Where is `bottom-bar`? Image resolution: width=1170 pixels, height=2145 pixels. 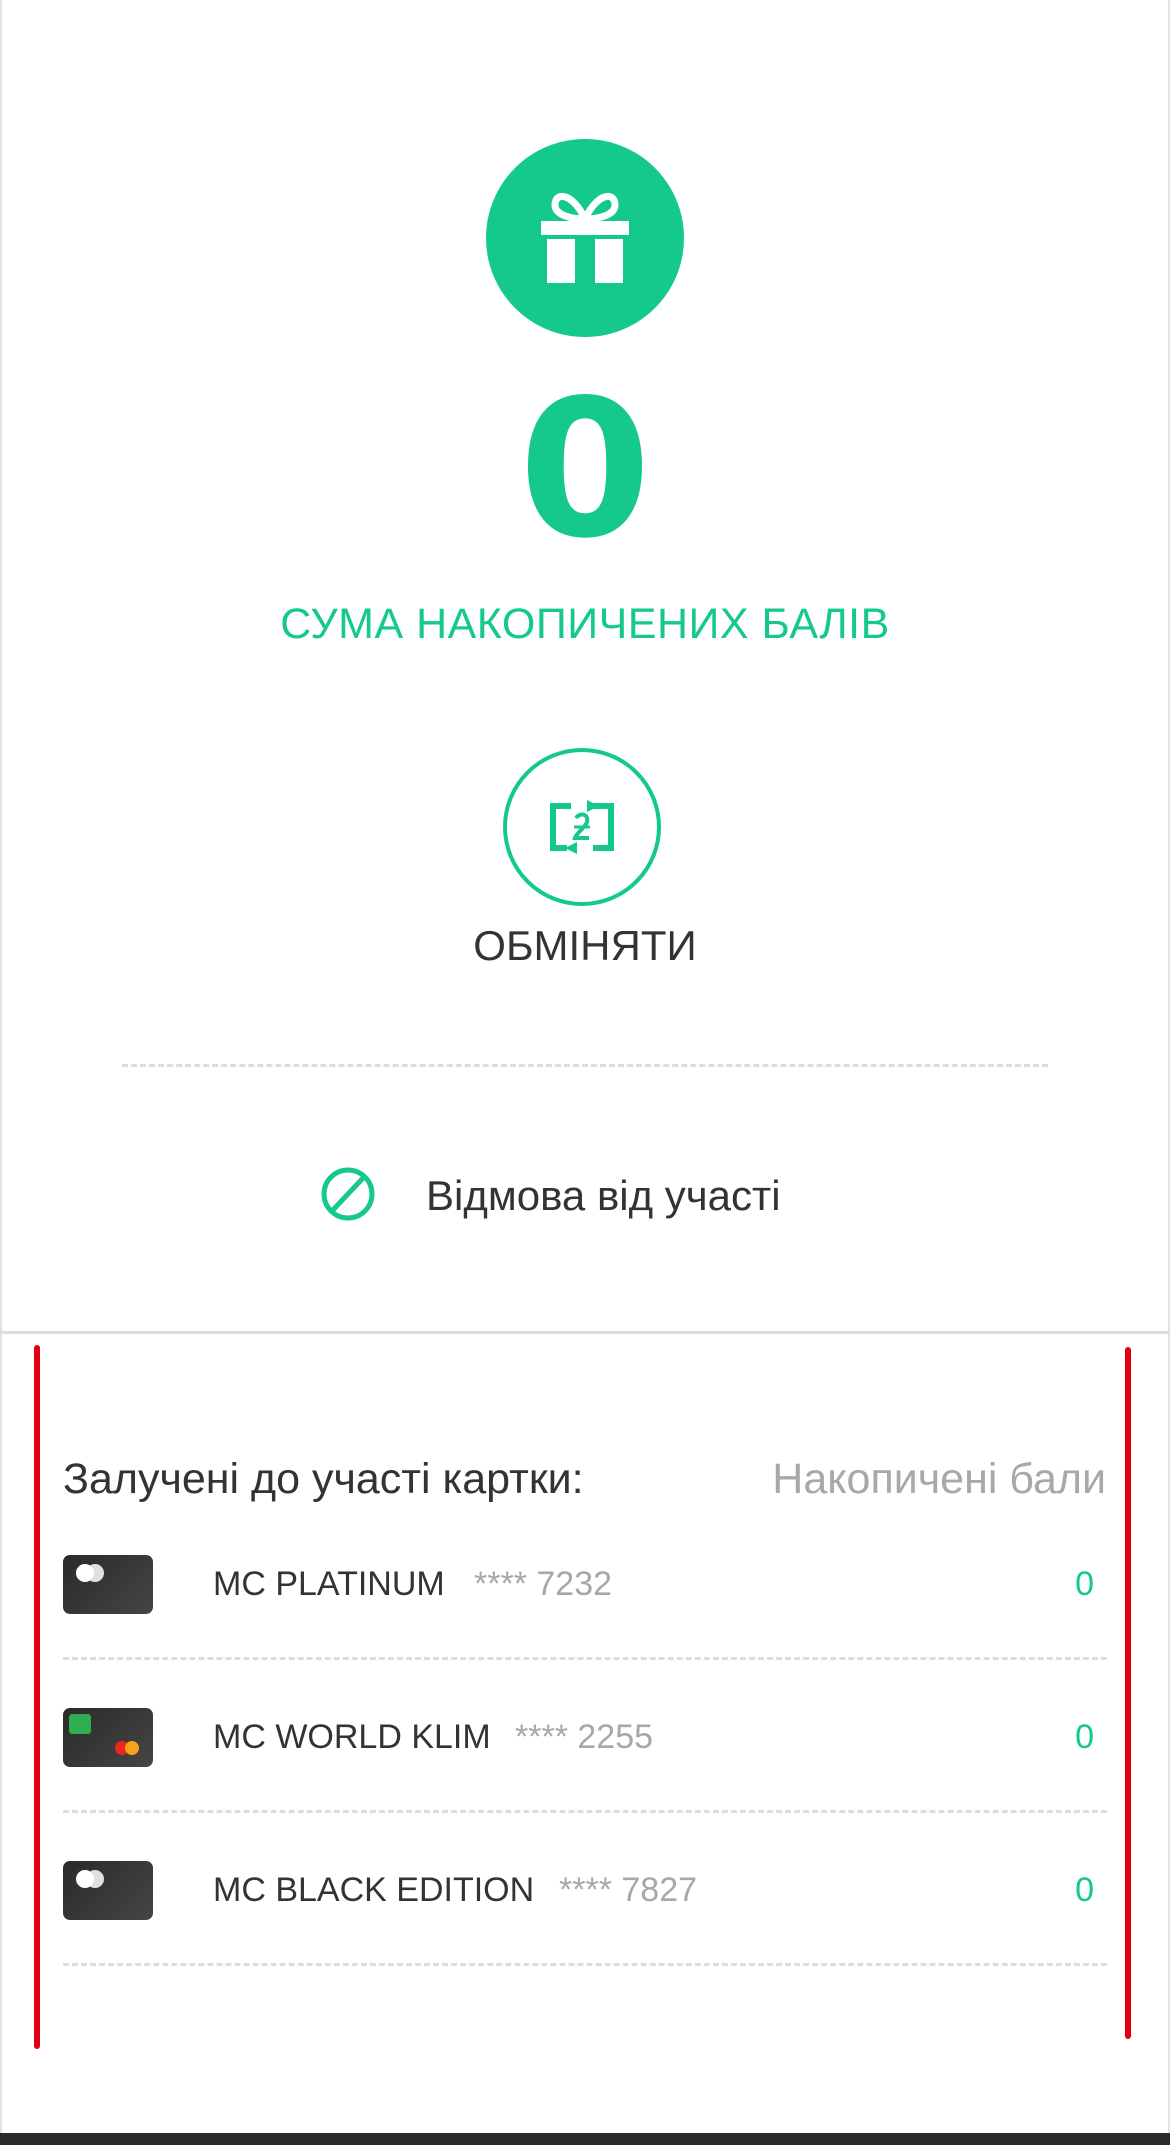 bottom-bar is located at coordinates (585, 2139).